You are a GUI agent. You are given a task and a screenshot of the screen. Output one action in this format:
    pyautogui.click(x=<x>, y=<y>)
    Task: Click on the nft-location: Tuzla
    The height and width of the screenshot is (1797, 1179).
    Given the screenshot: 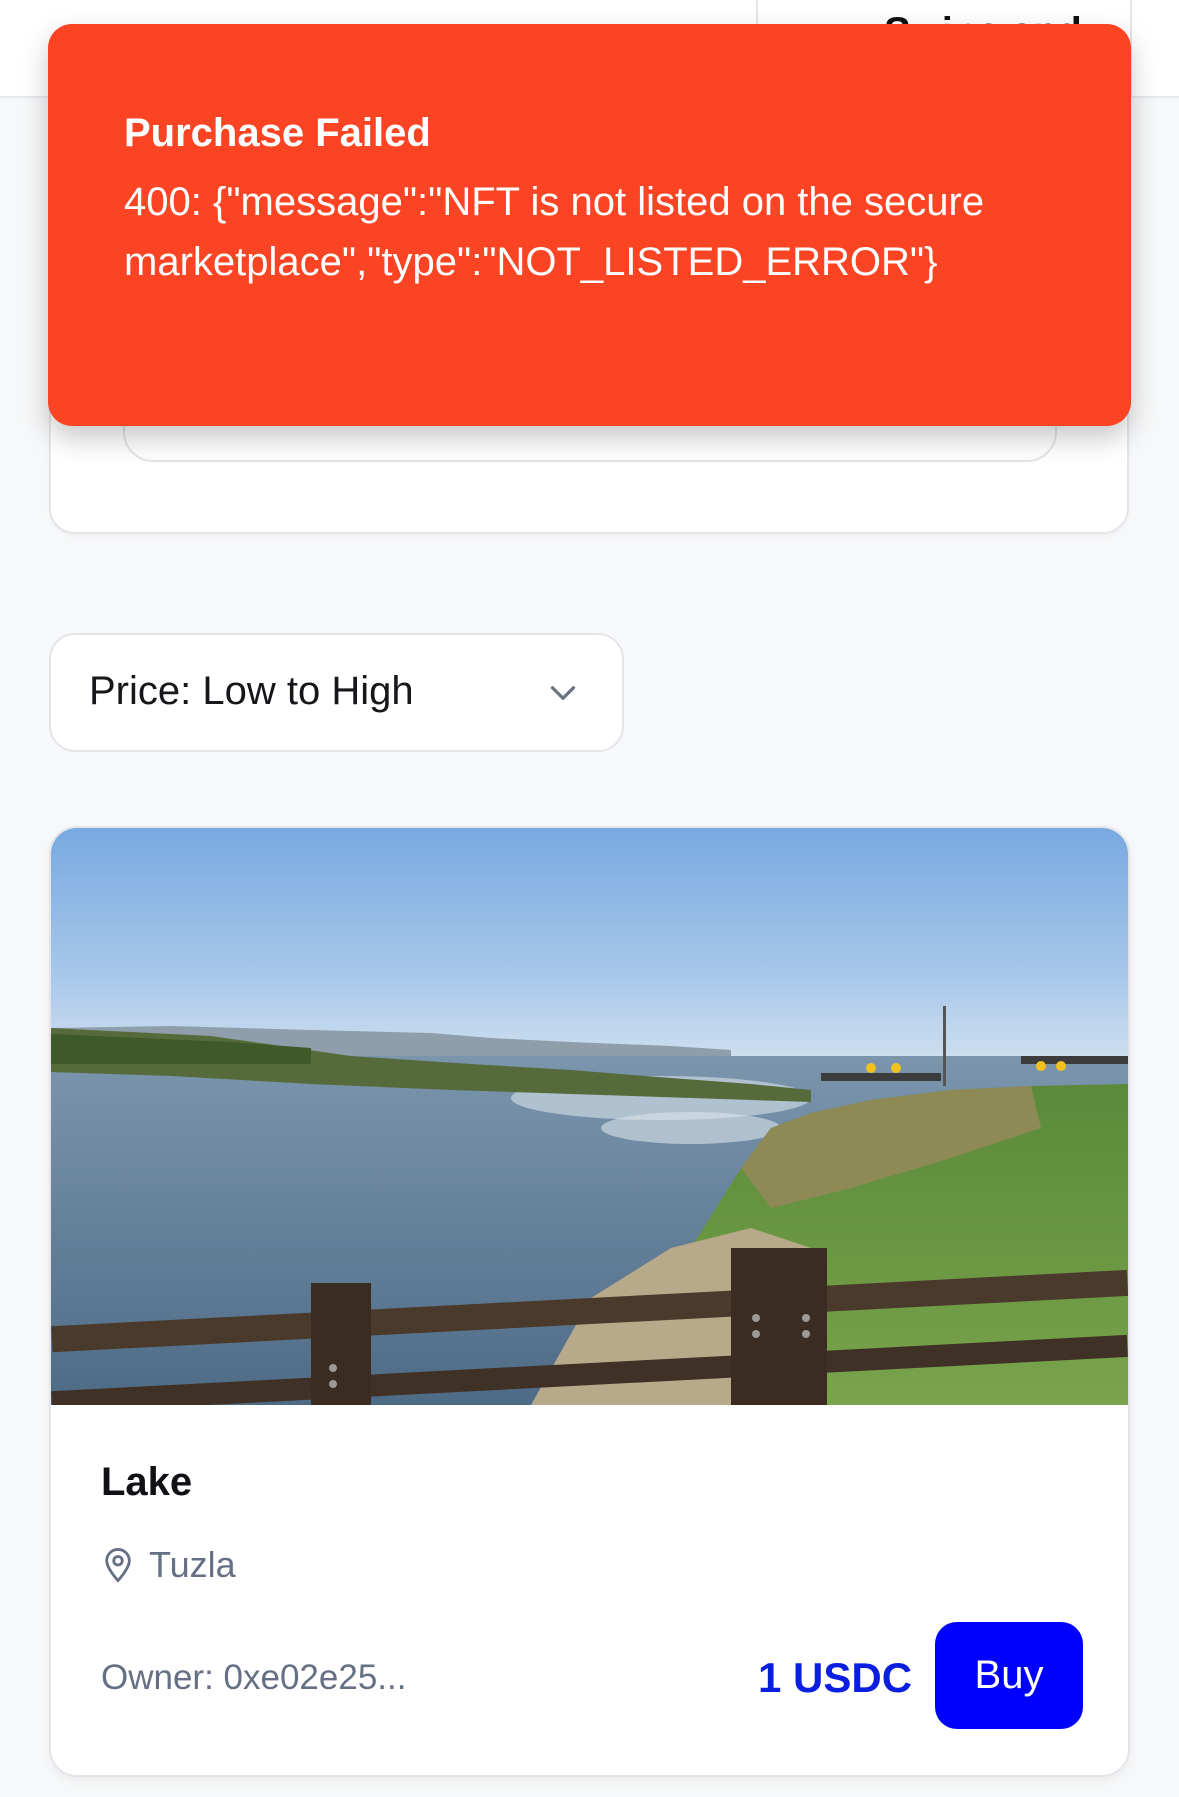 What is the action you would take?
    pyautogui.click(x=168, y=1565)
    